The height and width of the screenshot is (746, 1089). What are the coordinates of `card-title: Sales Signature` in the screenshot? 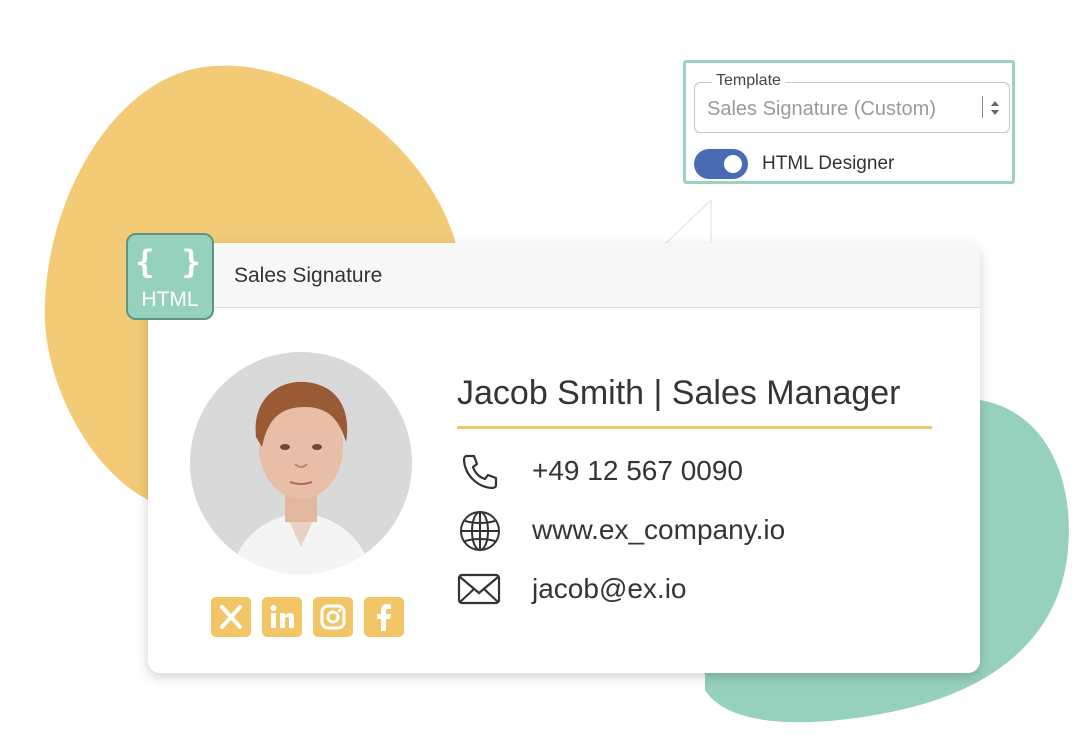 It's located at (308, 275).